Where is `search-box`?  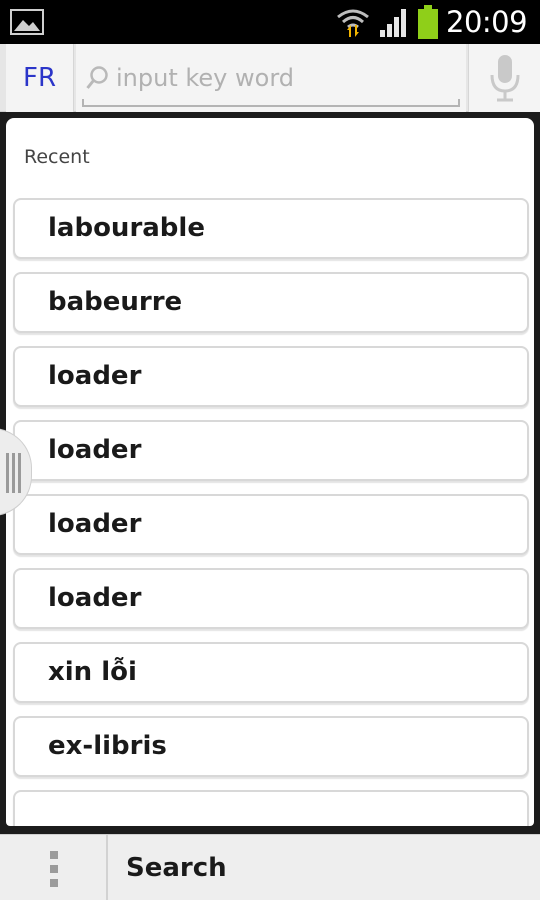 search-box is located at coordinates (271, 78).